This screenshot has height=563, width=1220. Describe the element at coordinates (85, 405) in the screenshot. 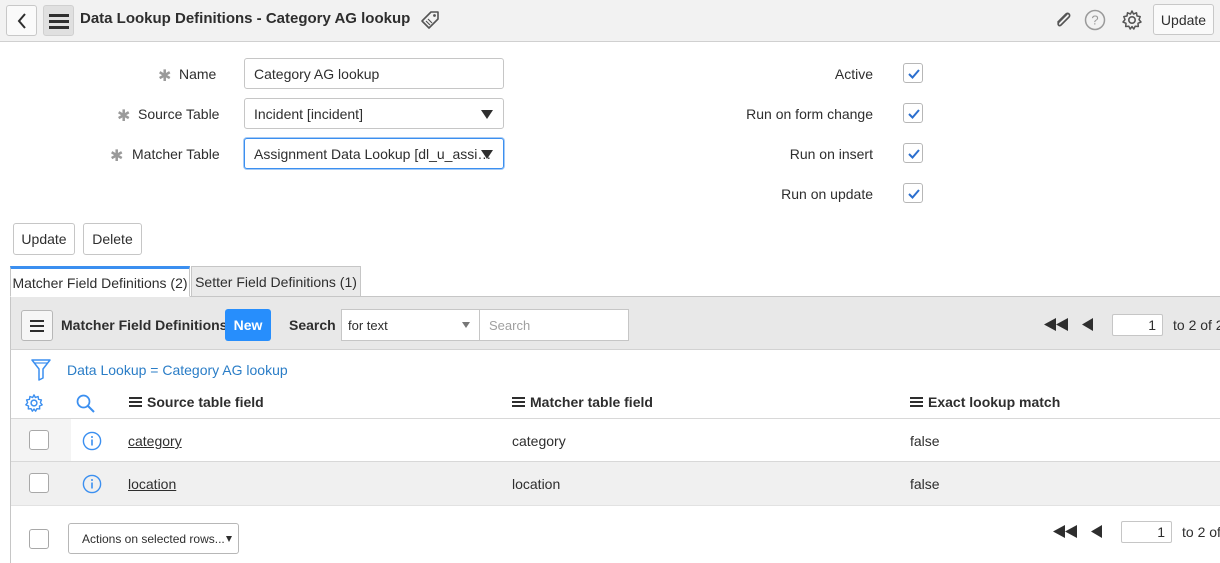

I see `search-icon` at that location.